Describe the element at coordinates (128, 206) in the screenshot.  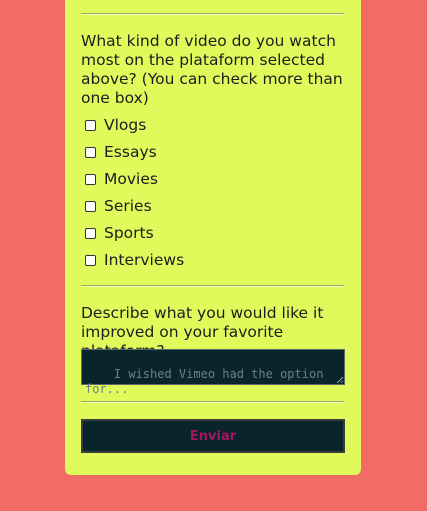
I see `option-label: Series` at that location.